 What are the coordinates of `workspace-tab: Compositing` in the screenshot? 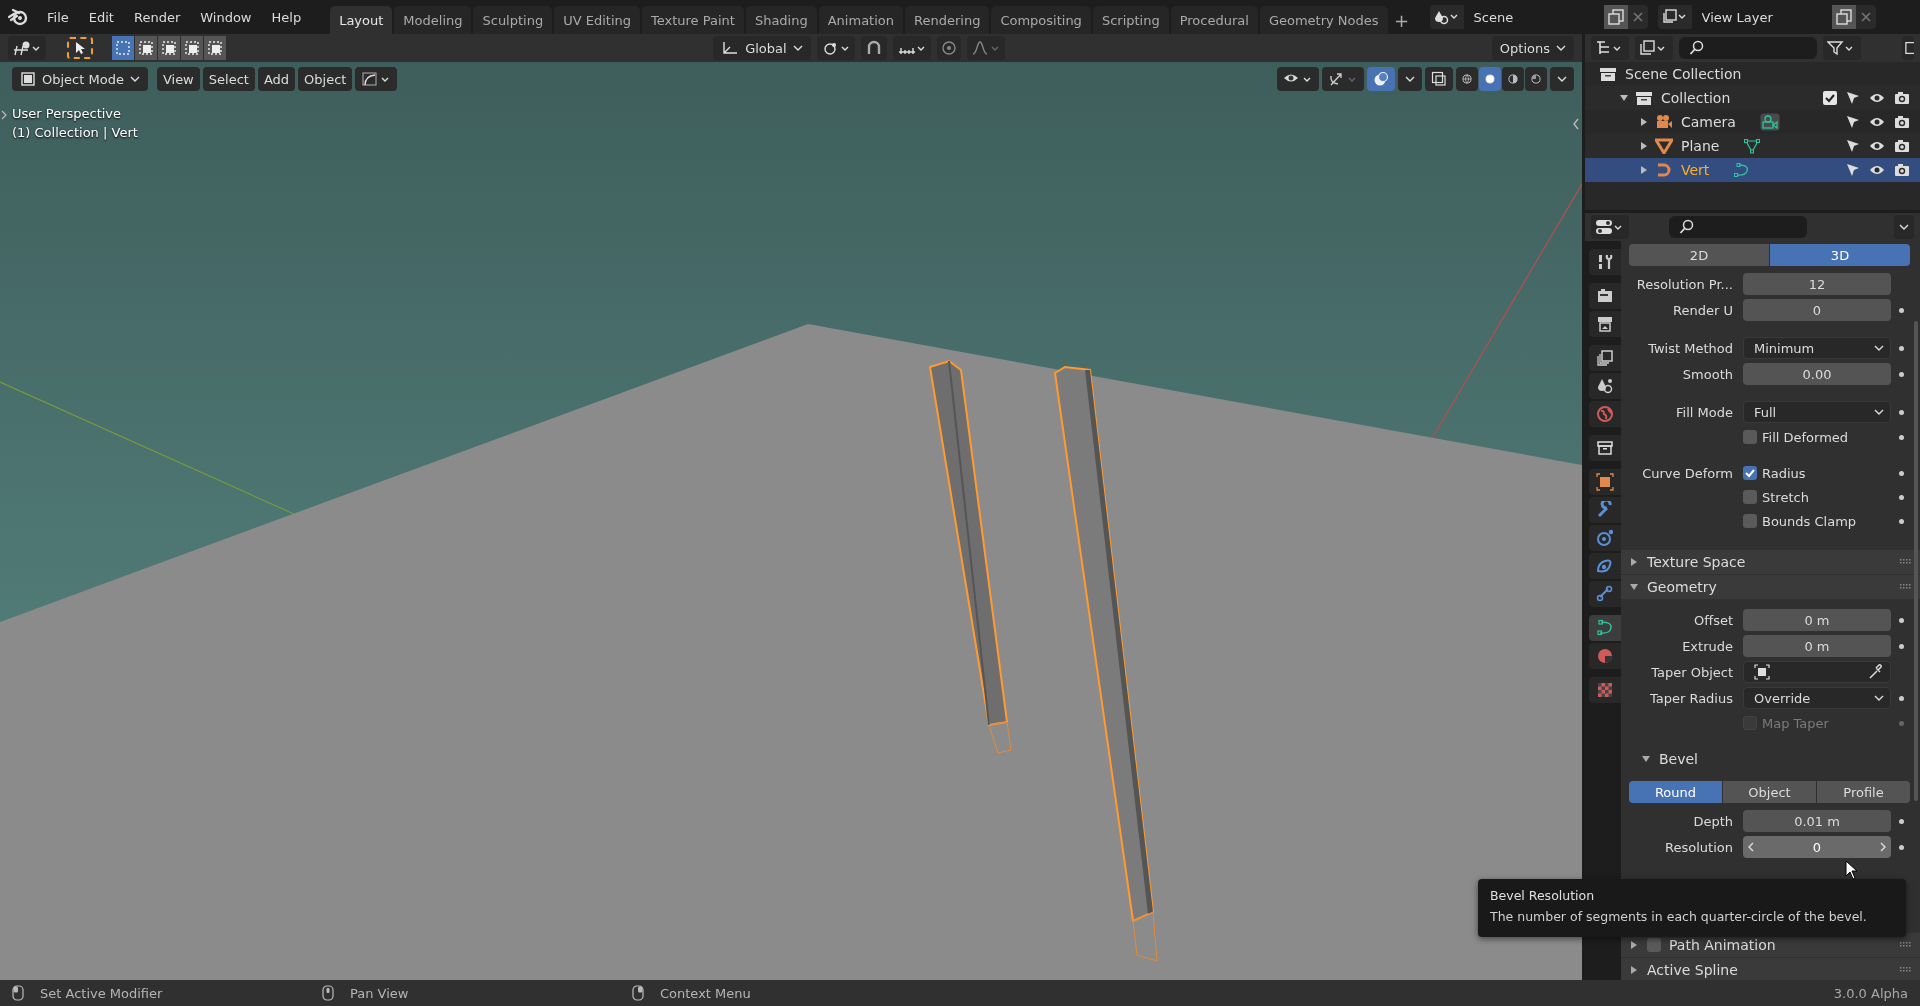 It's located at (1041, 20).